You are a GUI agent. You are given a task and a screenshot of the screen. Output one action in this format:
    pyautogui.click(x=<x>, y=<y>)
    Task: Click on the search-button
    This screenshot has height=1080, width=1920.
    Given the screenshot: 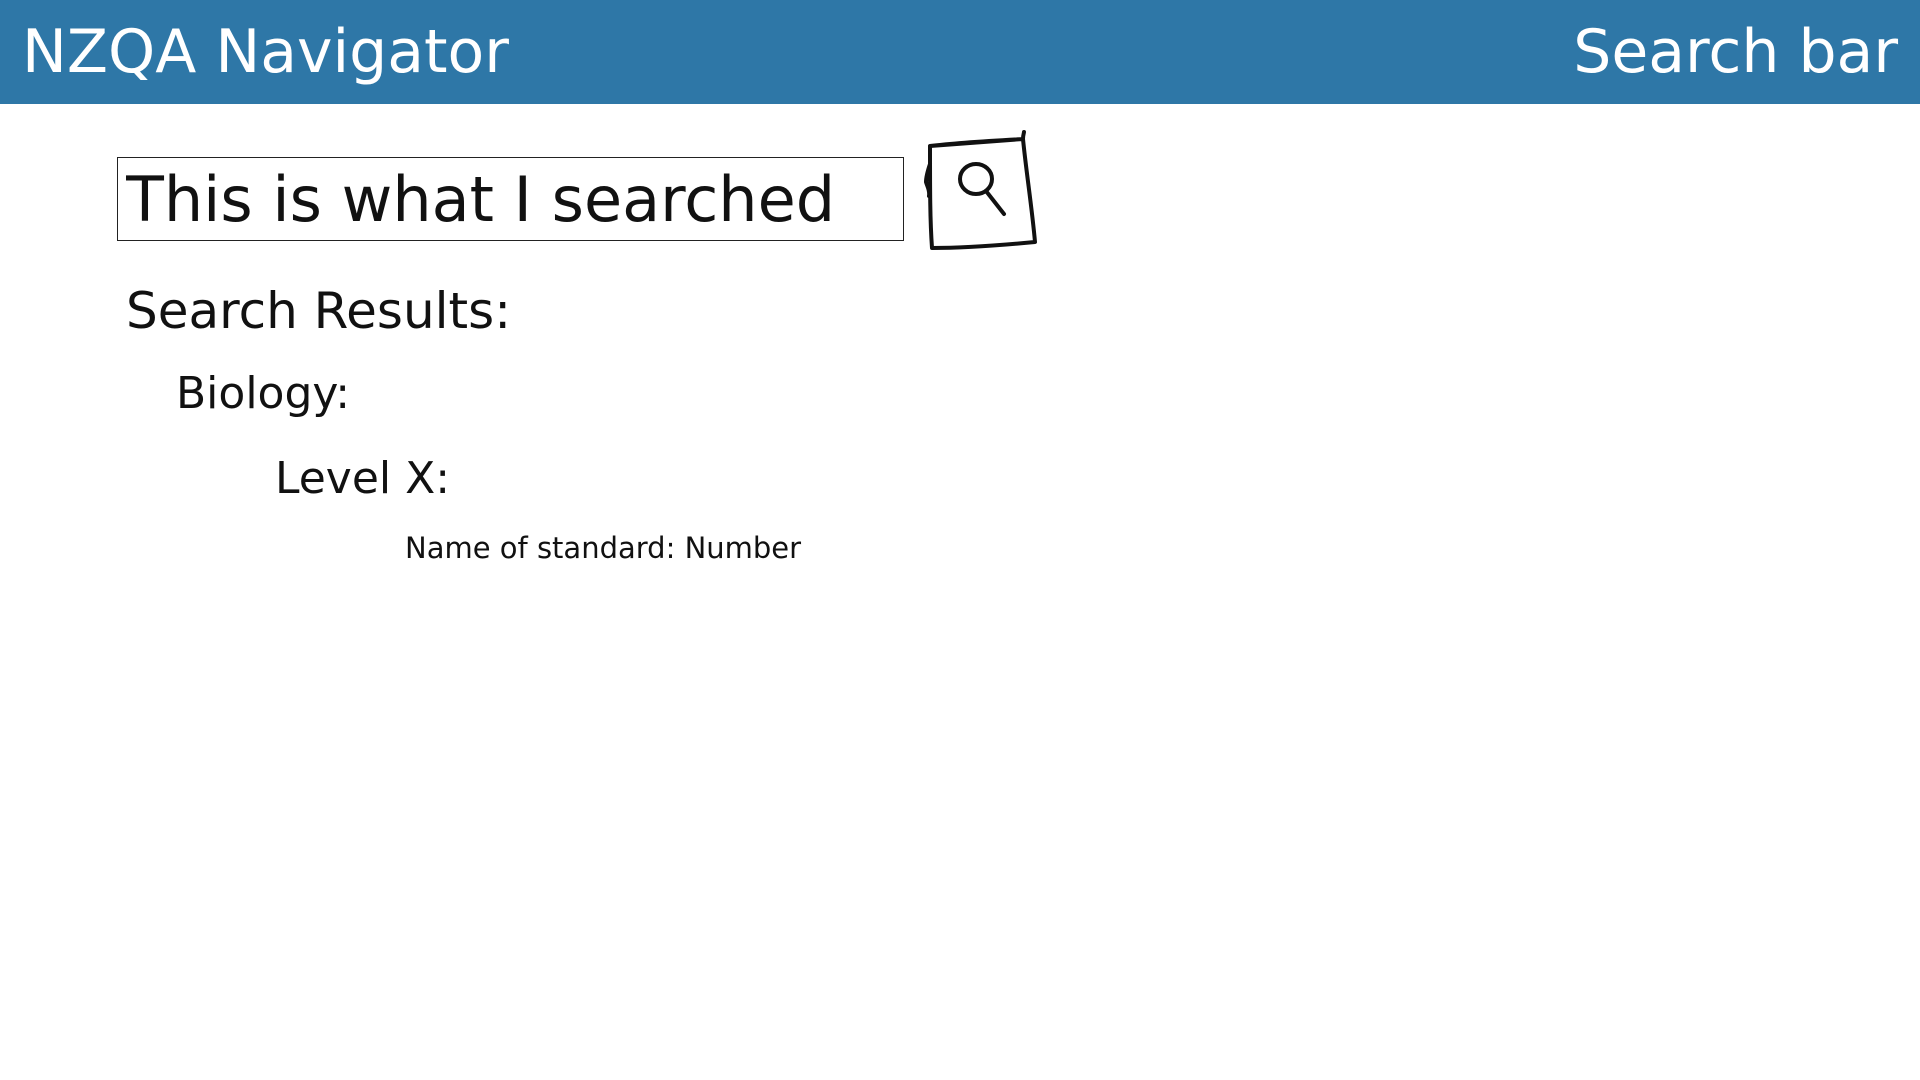 What is the action you would take?
    pyautogui.click(x=983, y=193)
    